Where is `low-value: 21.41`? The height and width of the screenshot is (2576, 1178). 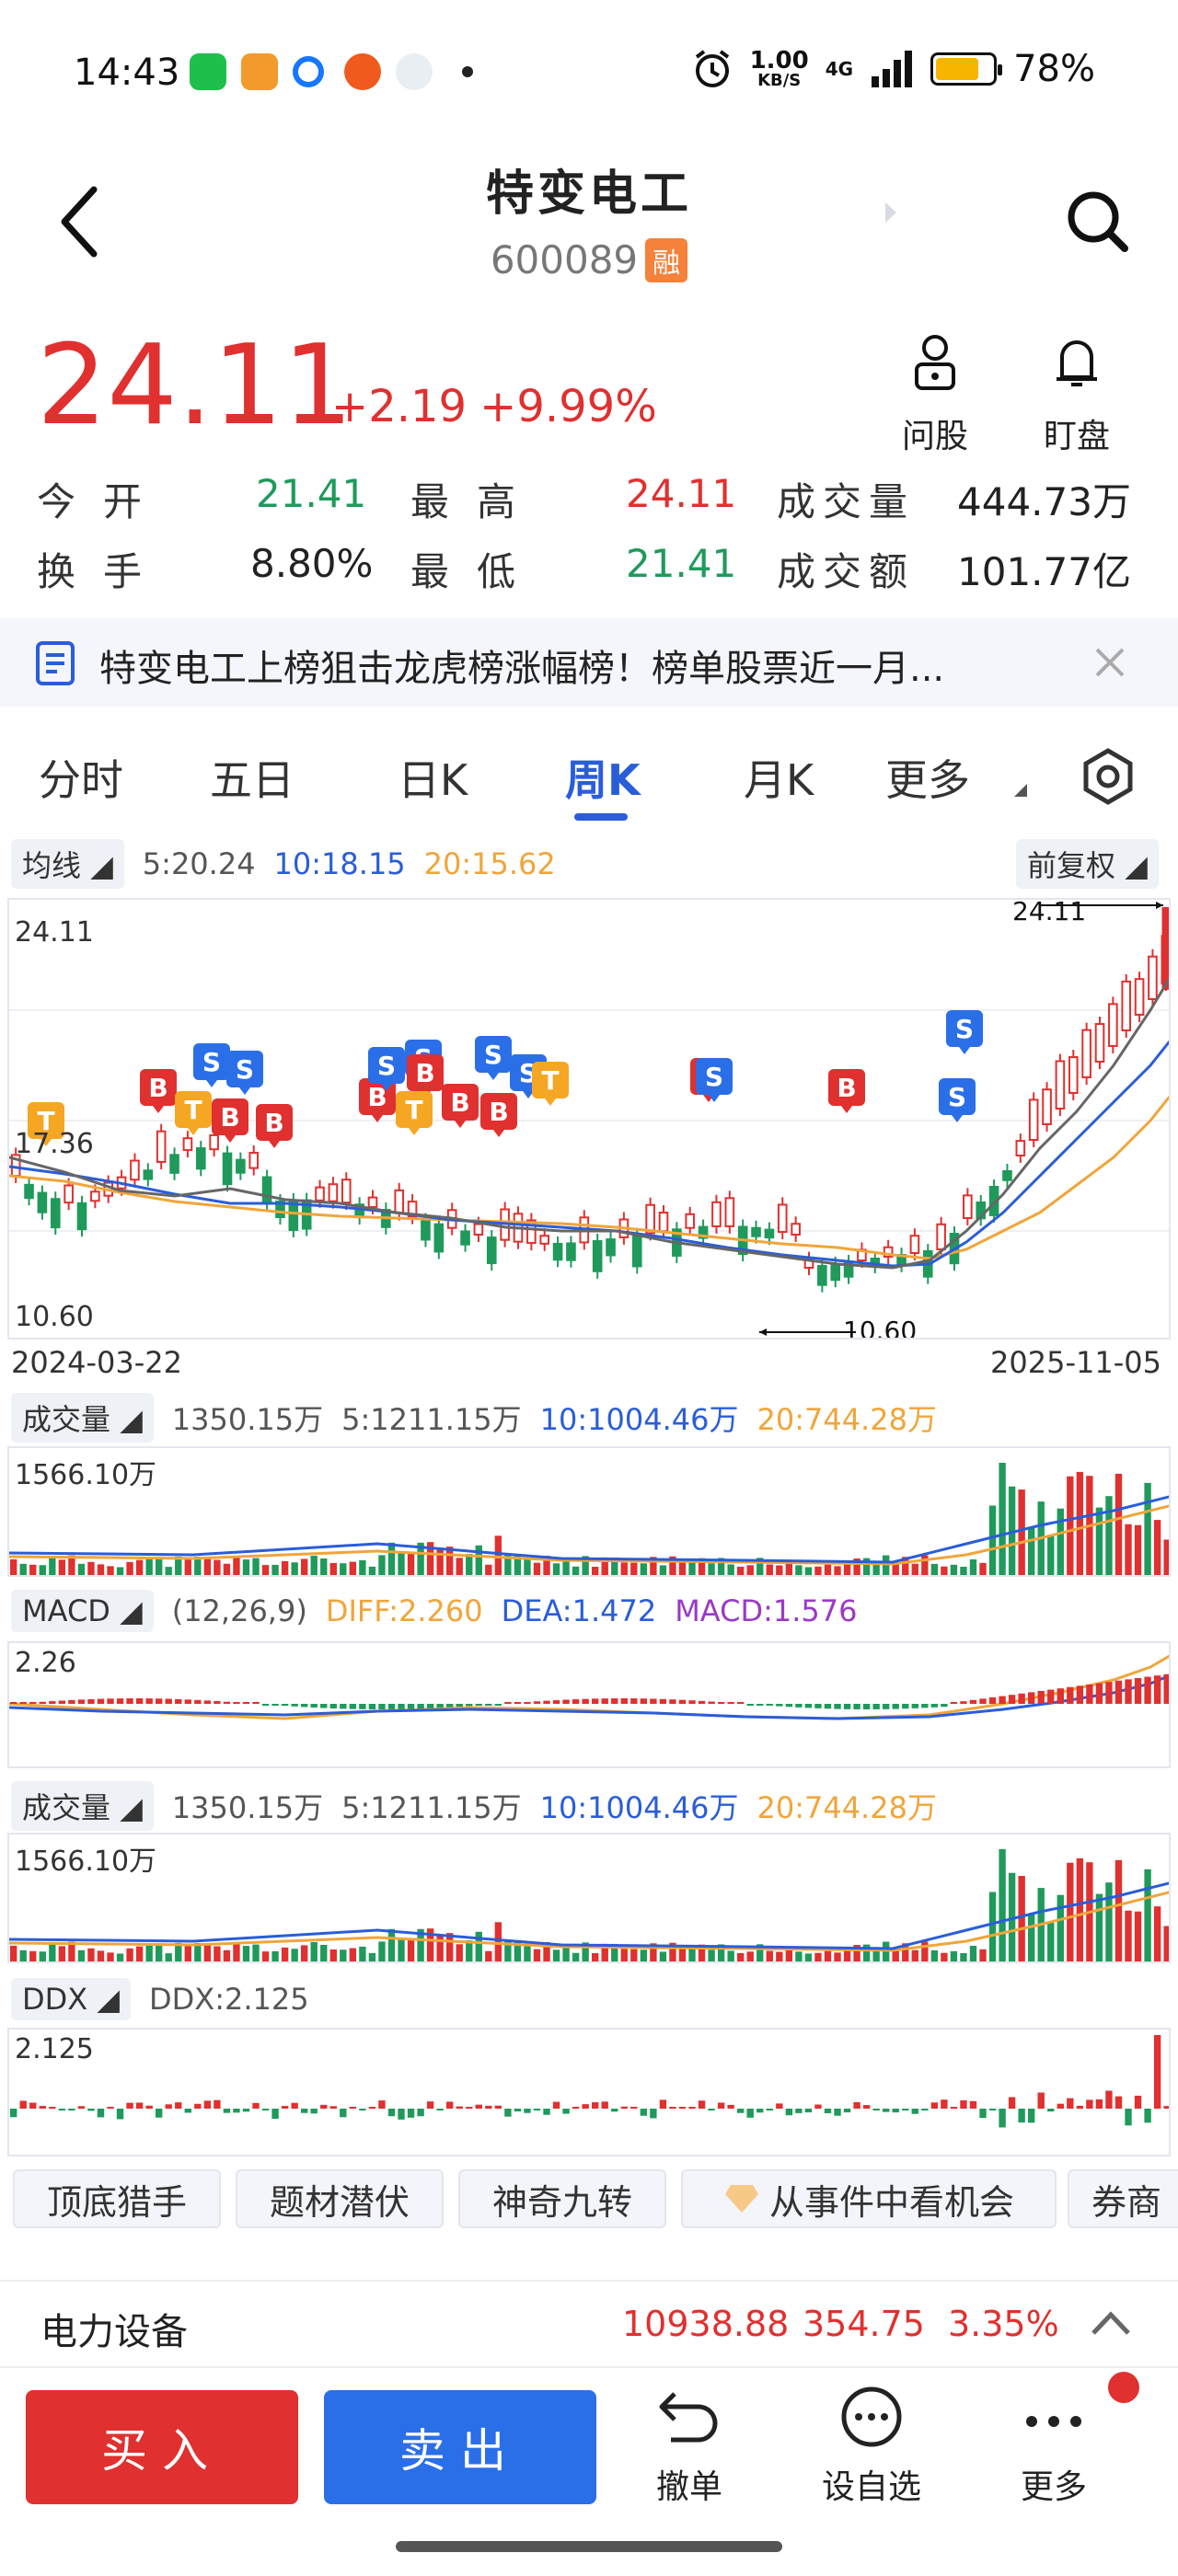
low-value: 21.41 is located at coordinates (681, 563).